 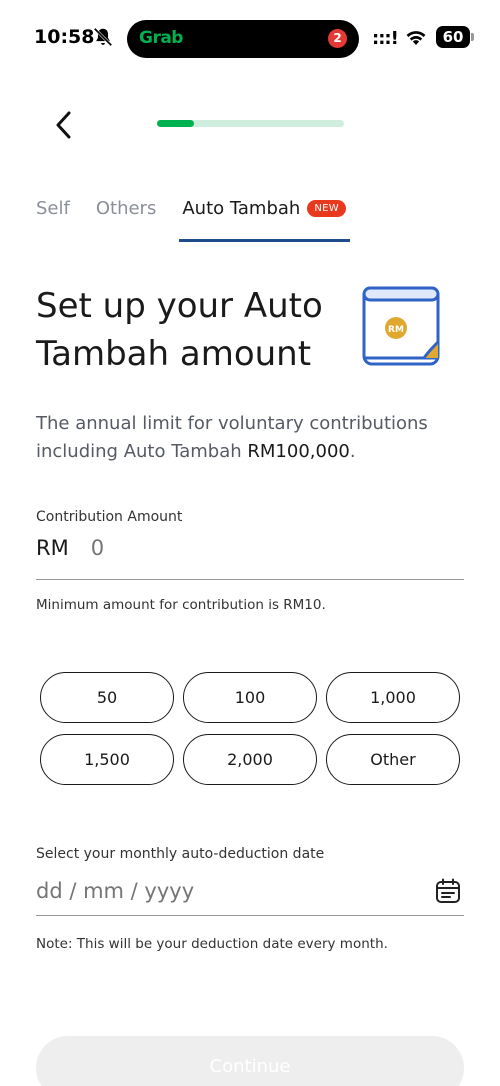 What do you see at coordinates (250, 728) in the screenshot?
I see `amount-chip-group: 50 100 1,000 1,500 2,000 Other` at bounding box center [250, 728].